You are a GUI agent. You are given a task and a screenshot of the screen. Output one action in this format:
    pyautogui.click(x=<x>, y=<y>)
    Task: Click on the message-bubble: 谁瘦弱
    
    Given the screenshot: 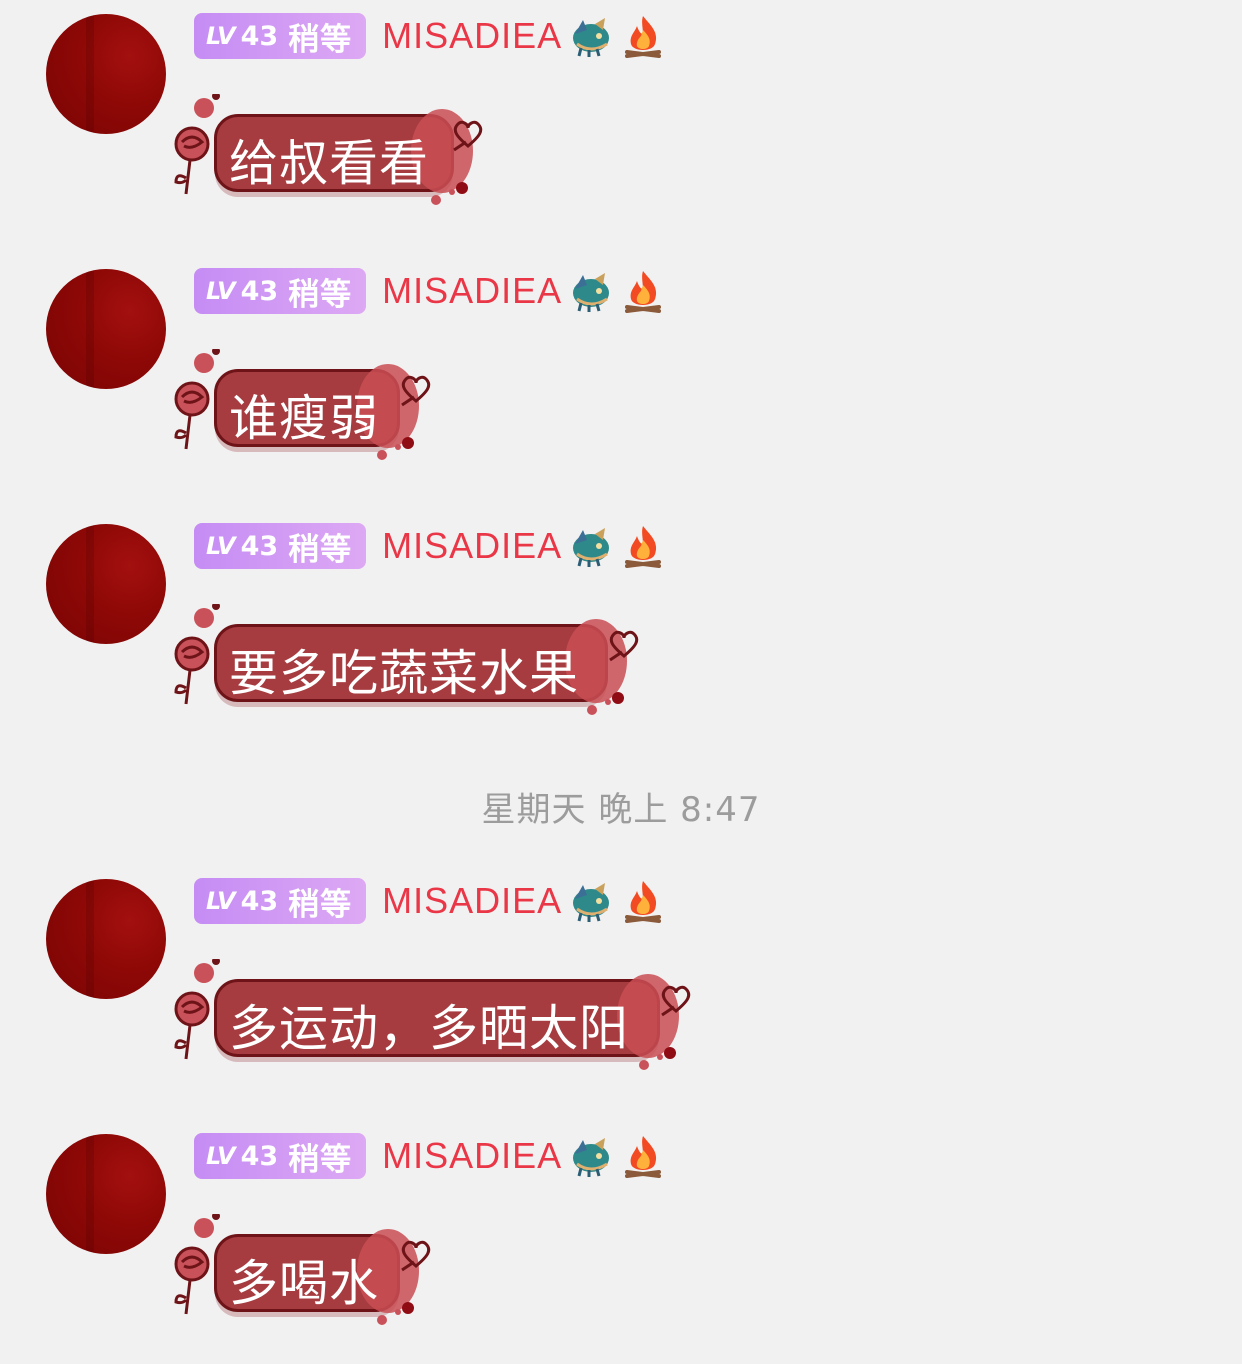 What is the action you would take?
    pyautogui.click(x=302, y=414)
    